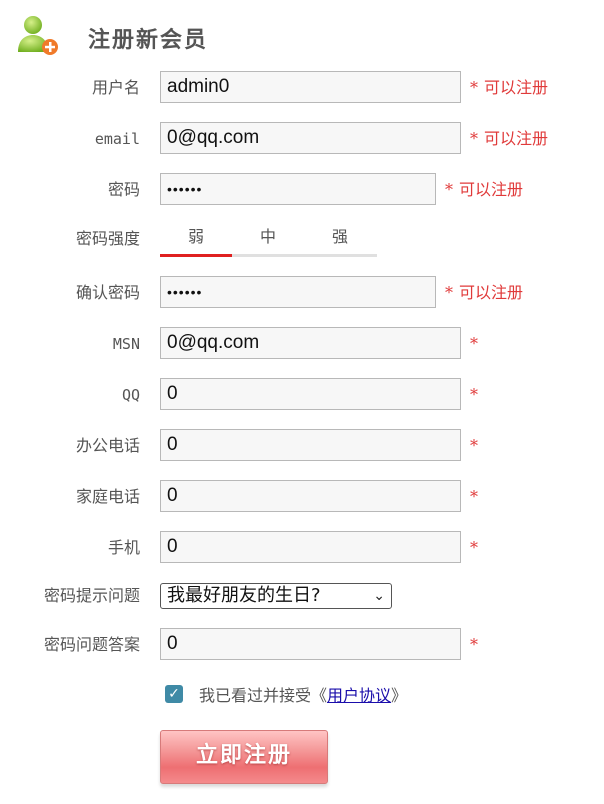 This screenshot has height=804, width=604. I want to click on confirm-label: 确认密码, so click(107, 292).